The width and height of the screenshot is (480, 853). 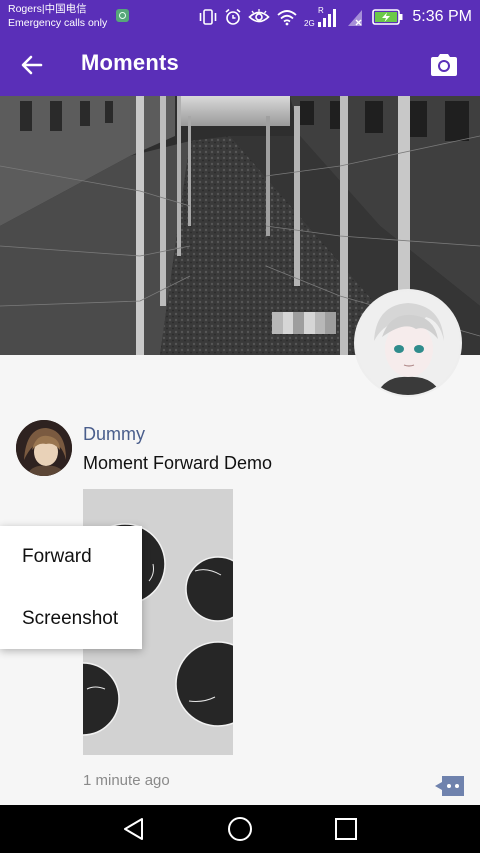 I want to click on context-menu: Forward Screenshot, so click(x=71, y=587).